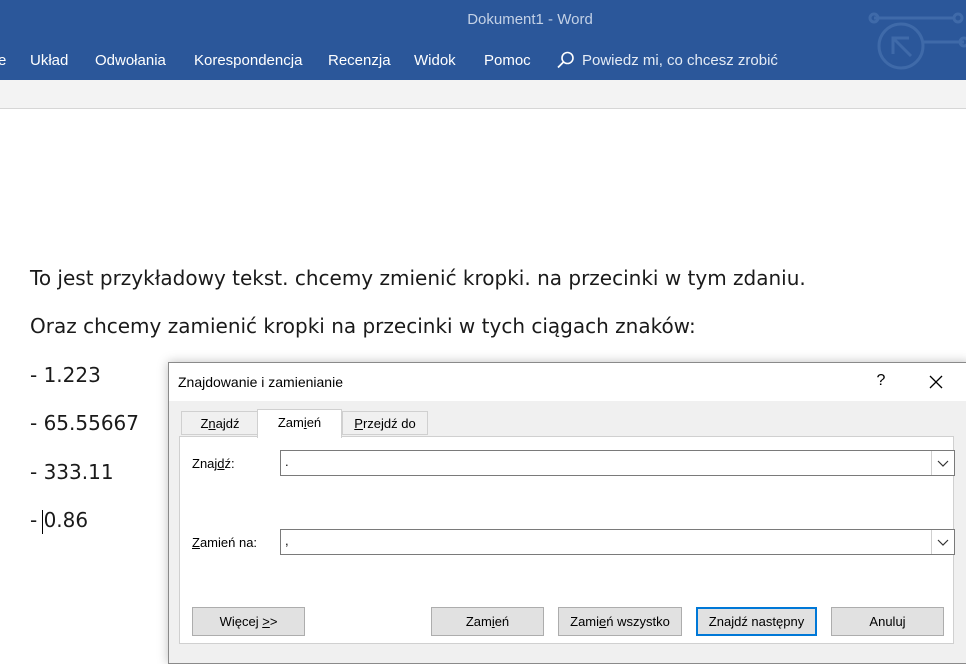  I want to click on replace-with-label: Zamień na:, so click(224, 542).